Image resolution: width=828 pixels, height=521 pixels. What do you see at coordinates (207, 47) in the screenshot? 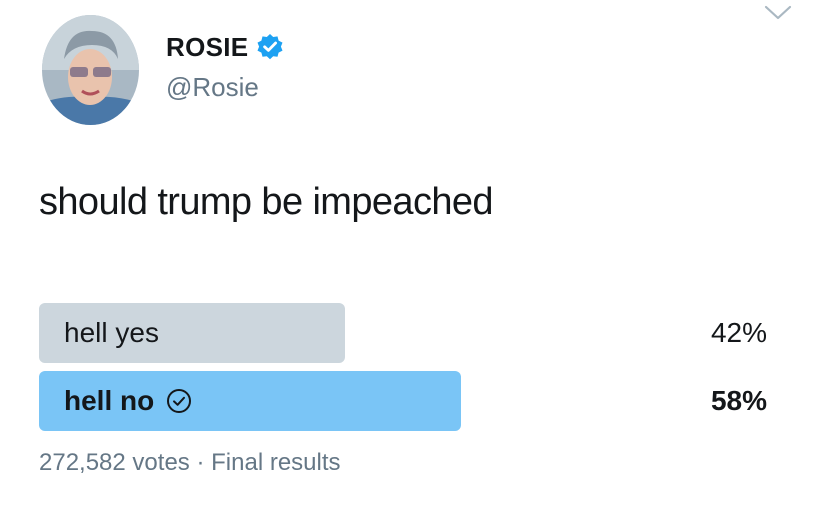
I see `author-name: ROSIE` at bounding box center [207, 47].